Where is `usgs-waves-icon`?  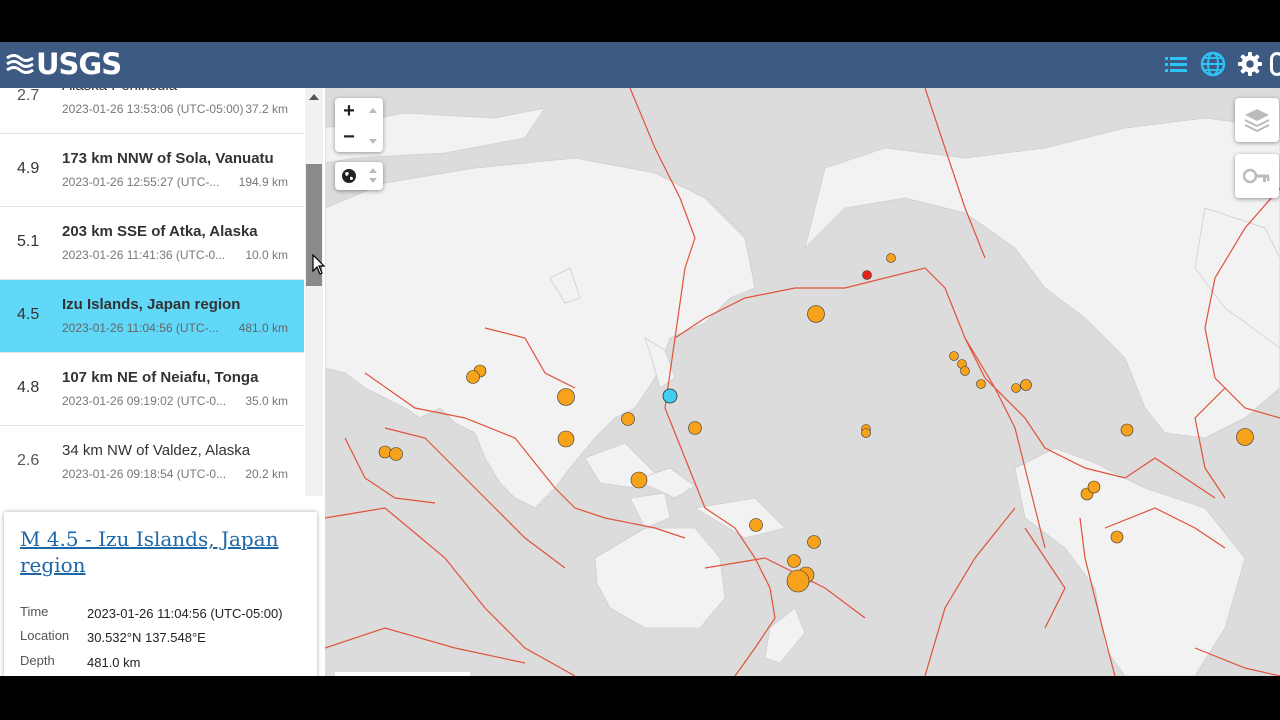
usgs-waves-icon is located at coordinates (20, 64).